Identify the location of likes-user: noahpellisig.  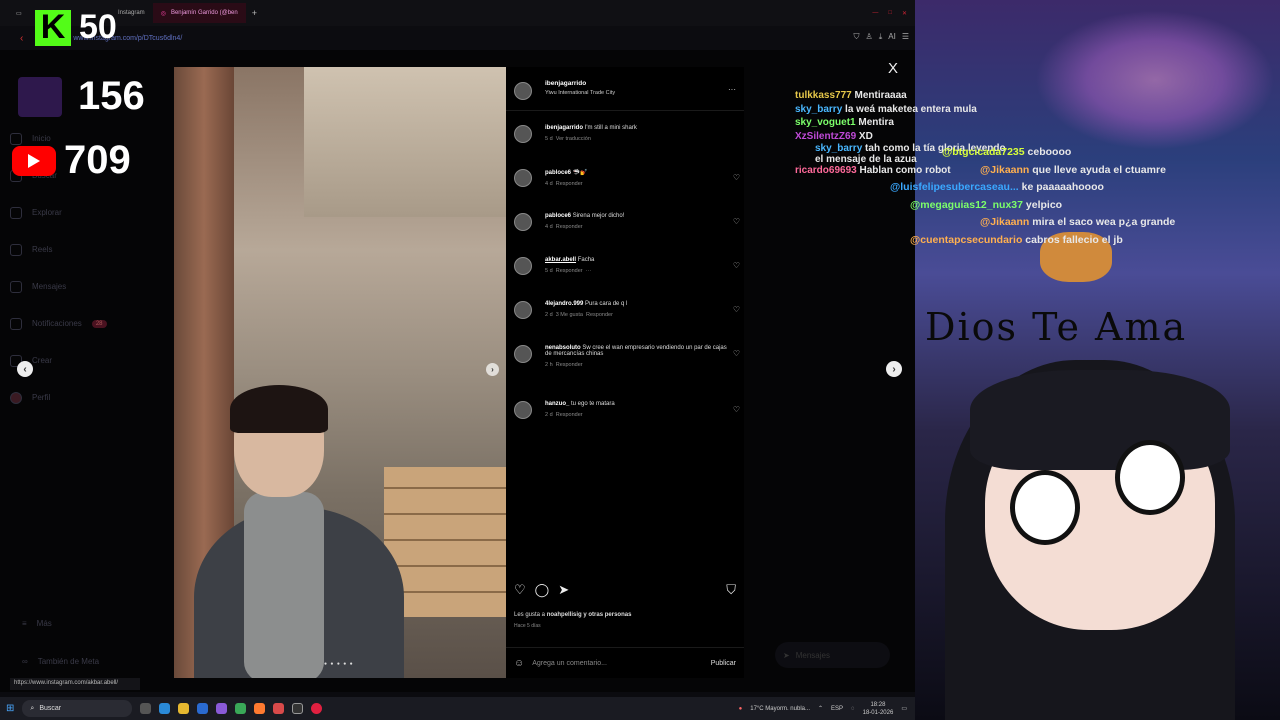
(564, 615).